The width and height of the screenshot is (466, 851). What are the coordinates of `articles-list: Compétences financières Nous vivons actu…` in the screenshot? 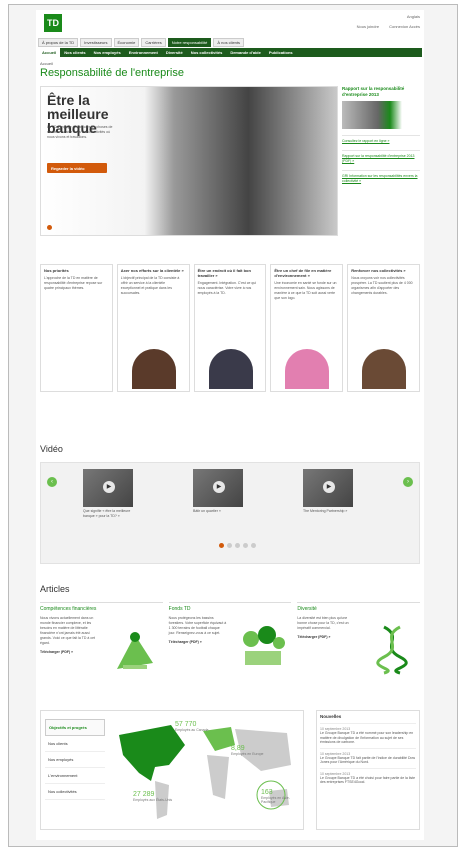 It's located at (230, 645).